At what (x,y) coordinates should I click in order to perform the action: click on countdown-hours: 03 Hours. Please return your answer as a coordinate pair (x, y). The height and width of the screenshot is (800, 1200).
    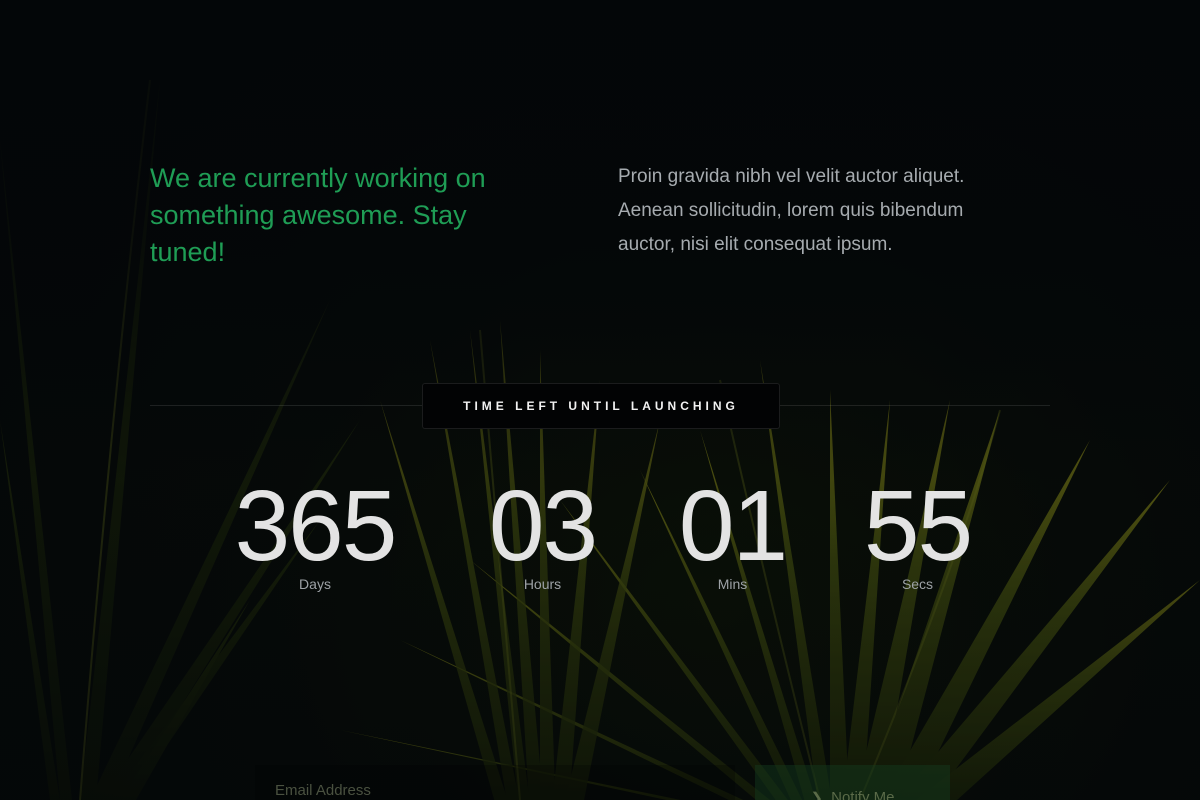
    Looking at the image, I should click on (542, 531).